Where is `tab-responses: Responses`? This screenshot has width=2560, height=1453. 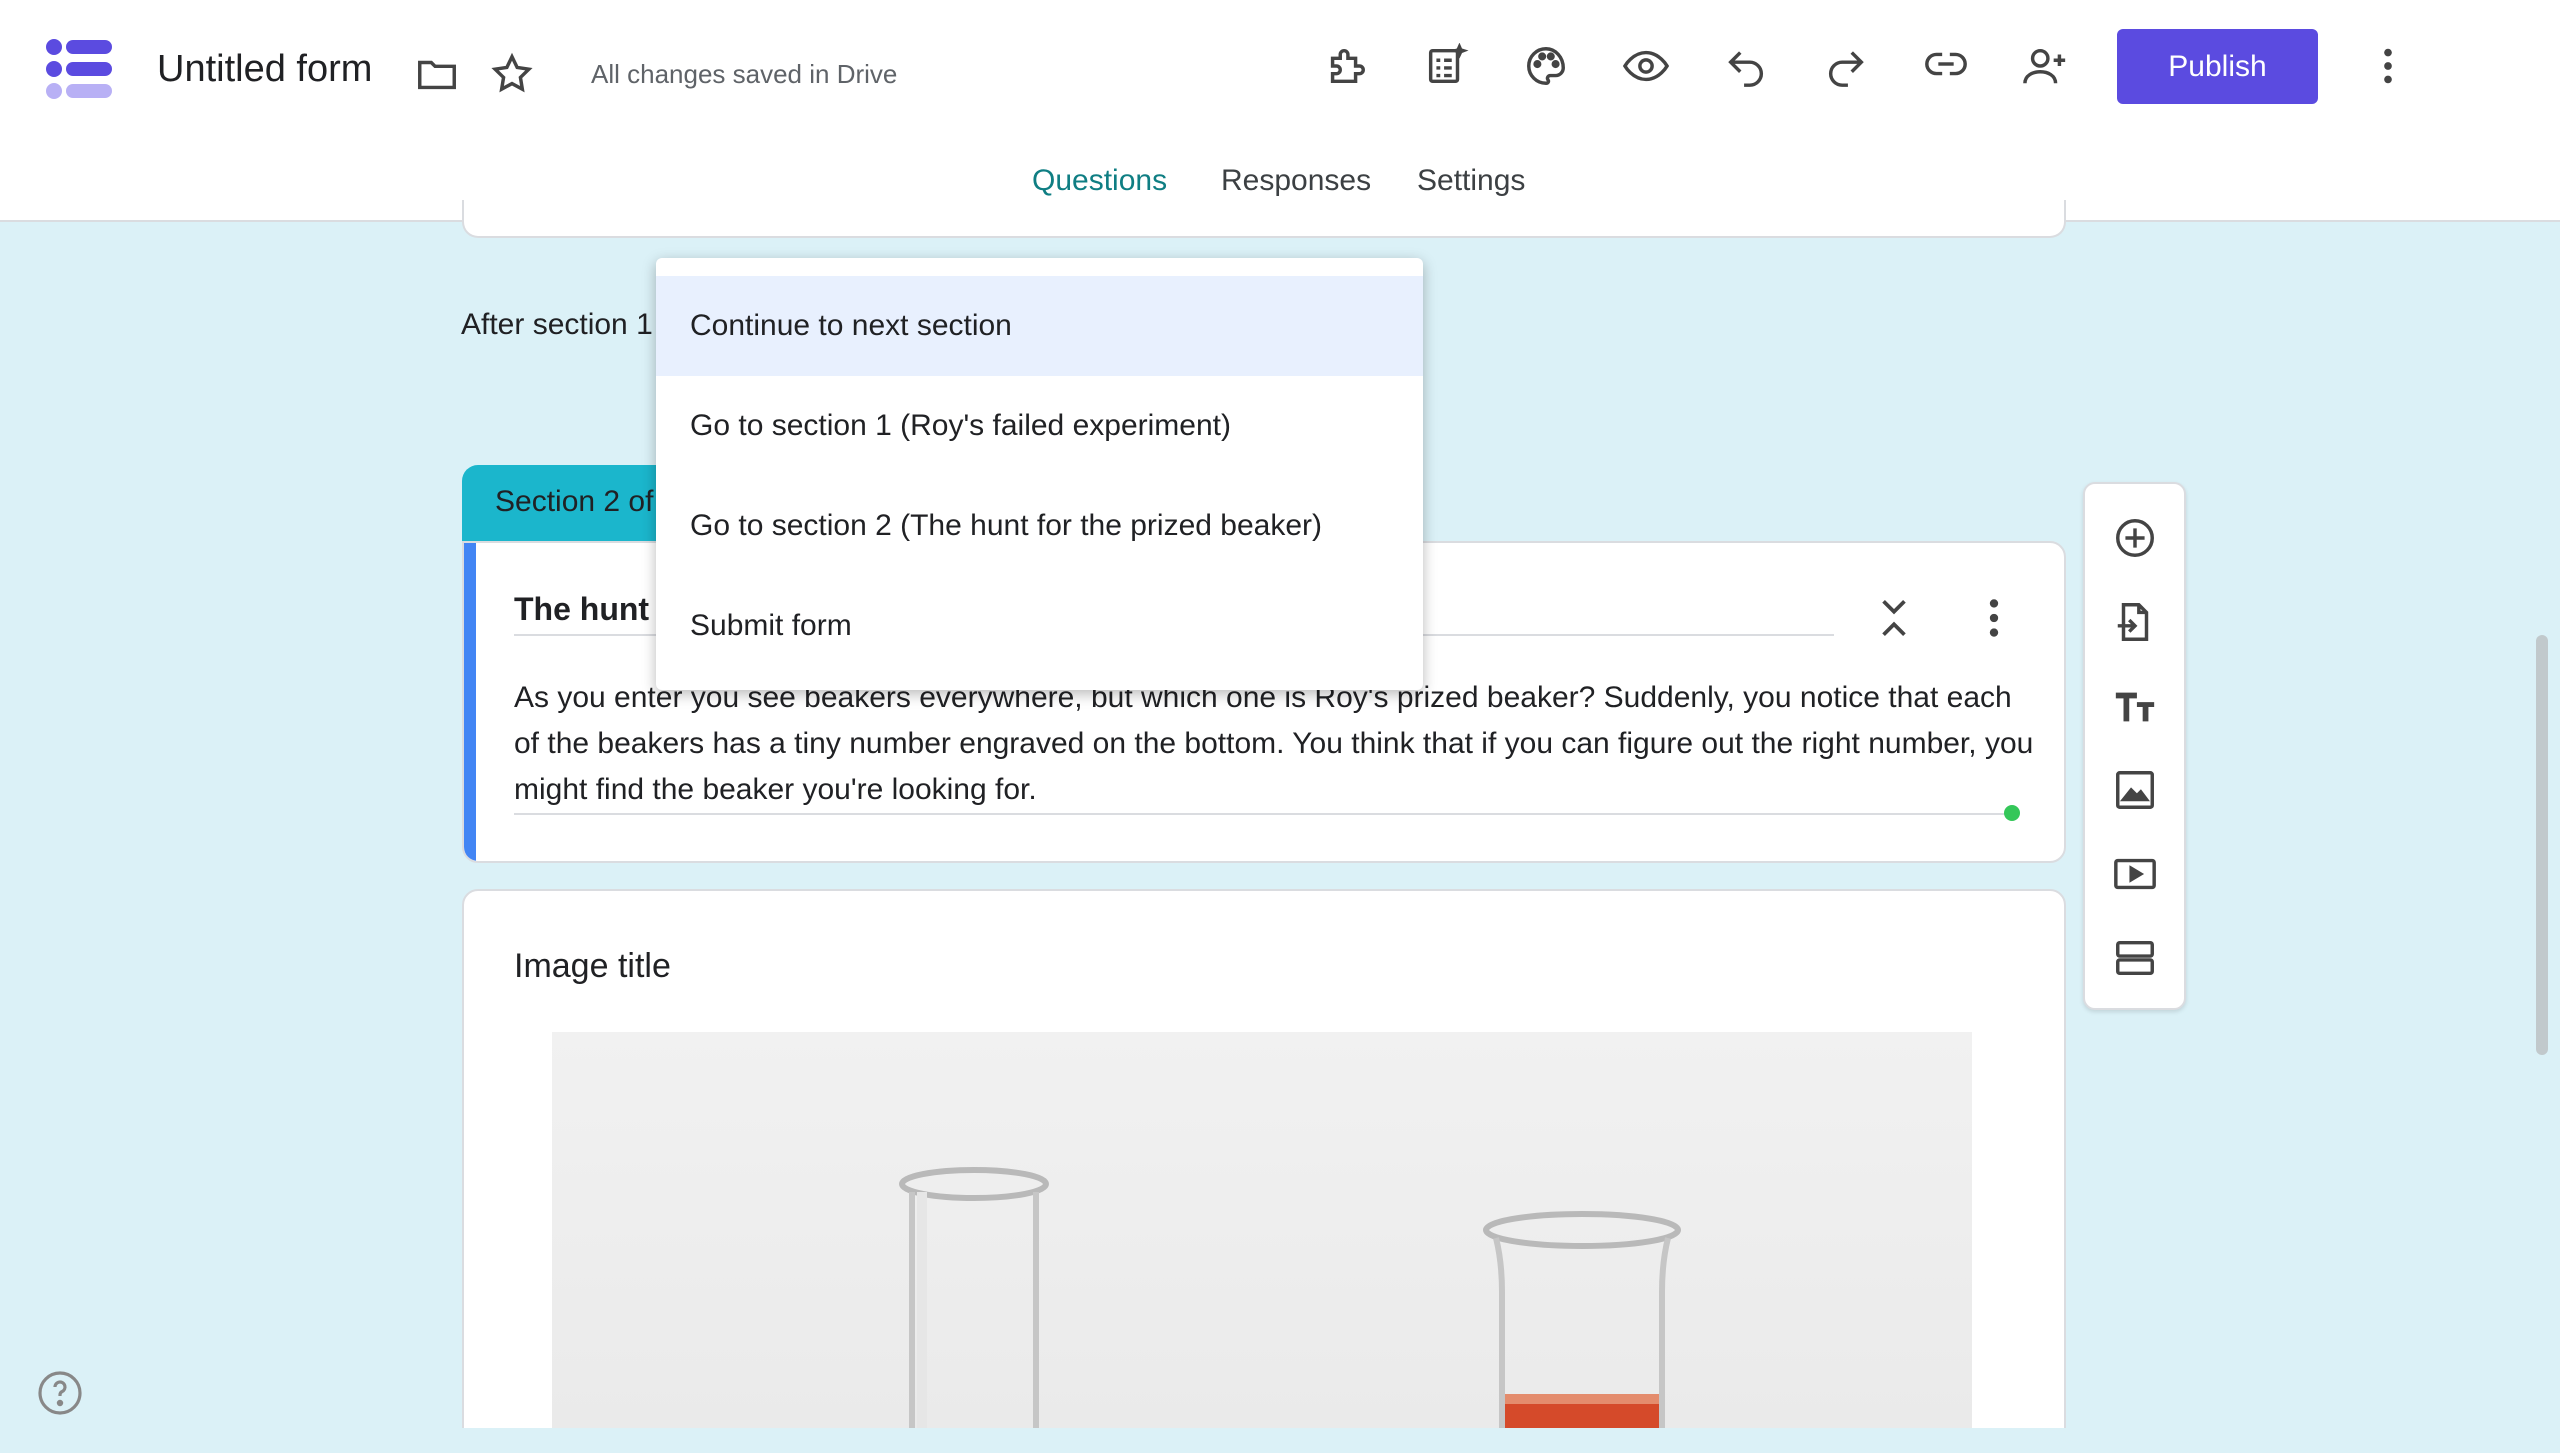 tab-responses: Responses is located at coordinates (1296, 181).